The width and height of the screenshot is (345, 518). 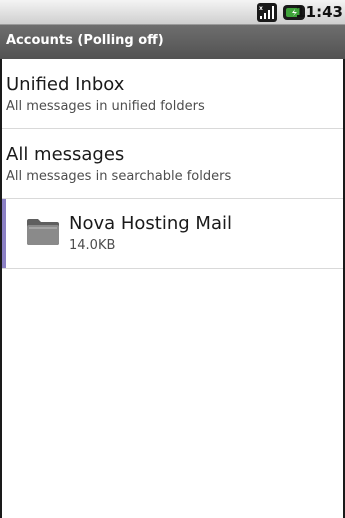 What do you see at coordinates (85, 40) in the screenshot?
I see `page-title: Accounts (Polling off)` at bounding box center [85, 40].